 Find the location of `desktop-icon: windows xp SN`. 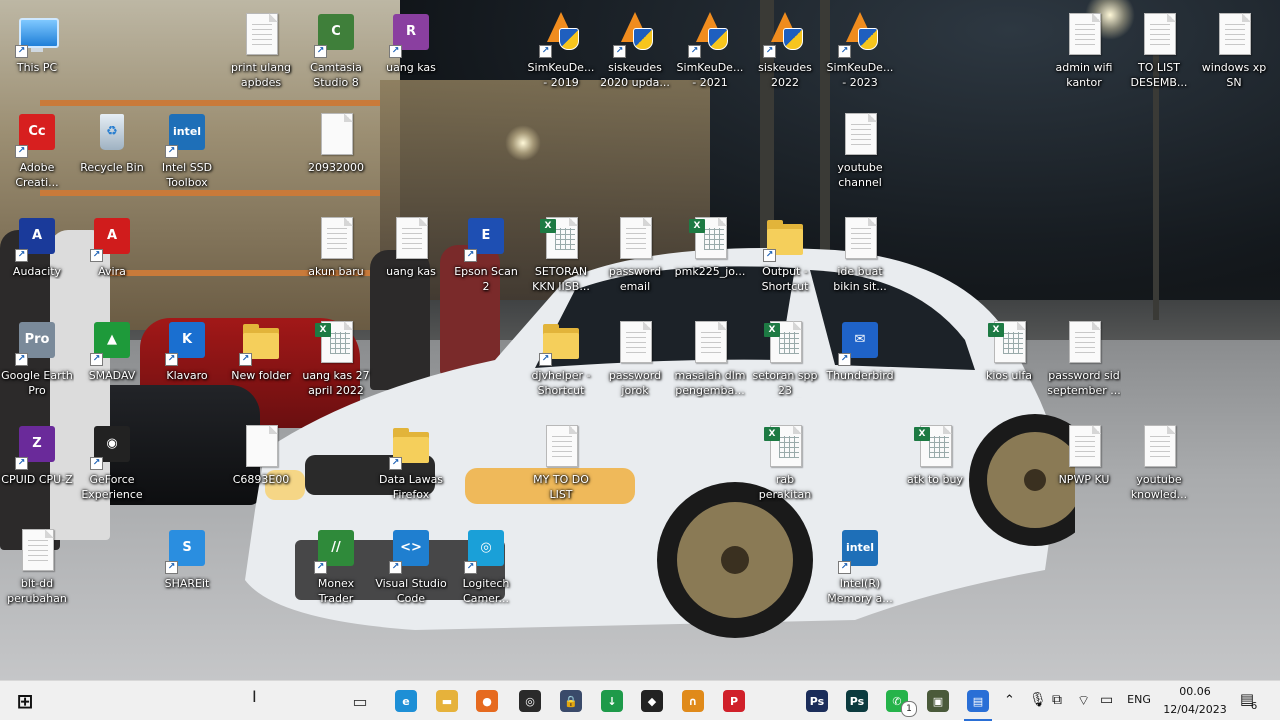

desktop-icon: windows xp SN is located at coordinates (1234, 50).